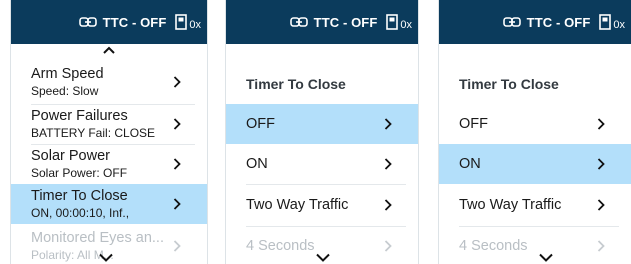 This screenshot has width=631, height=264. I want to click on menu-item-timer-to-close: Timer To Close ON, 00:00:10, Inf.,, so click(109, 204).